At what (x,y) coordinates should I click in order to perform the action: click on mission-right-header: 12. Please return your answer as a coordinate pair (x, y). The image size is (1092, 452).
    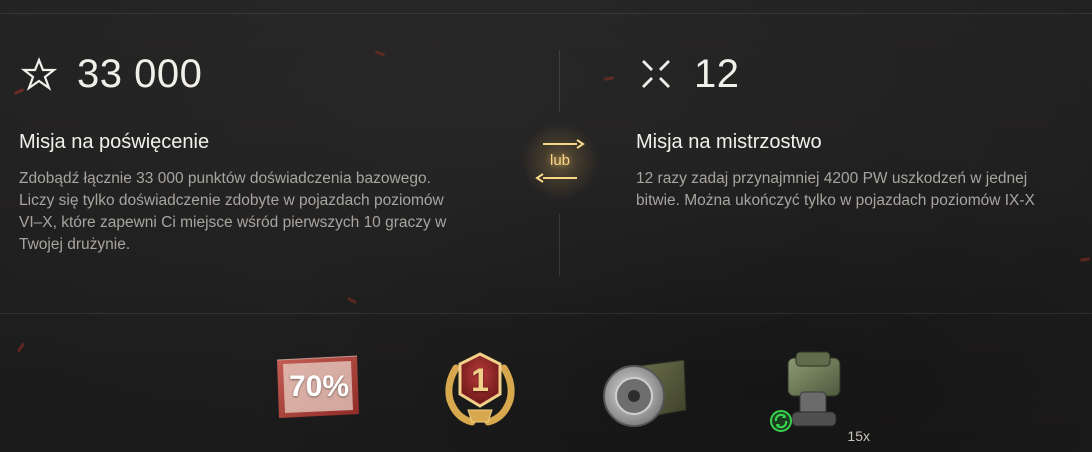
    Looking at the image, I should click on (864, 74).